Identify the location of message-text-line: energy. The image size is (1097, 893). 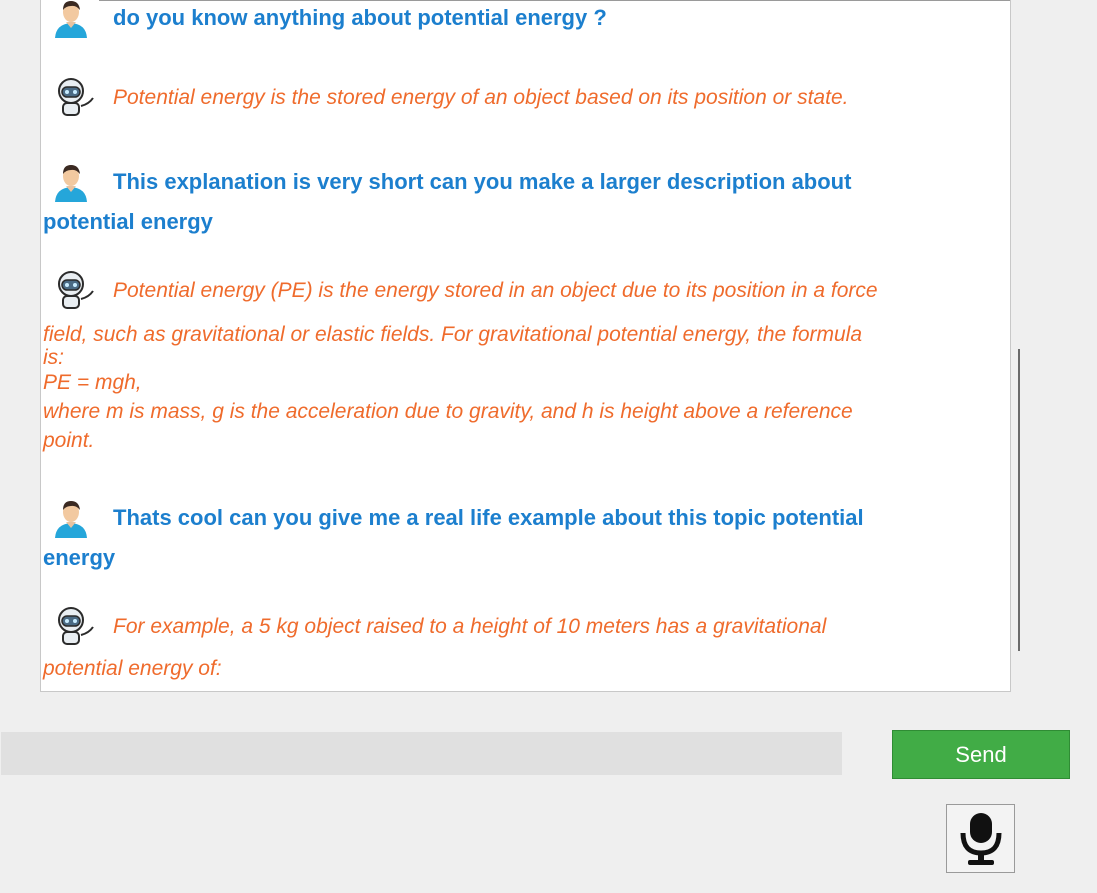
(79, 557).